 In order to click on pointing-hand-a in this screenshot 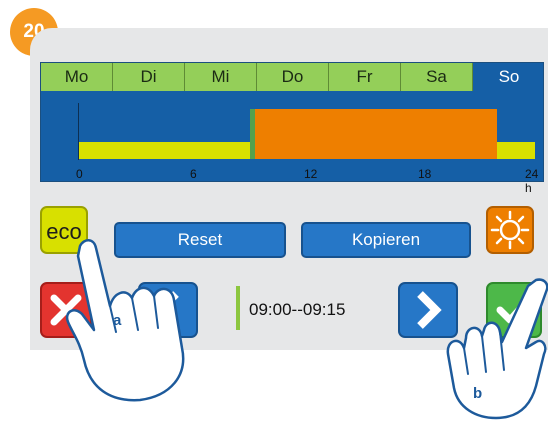, I will do `click(125, 320)`.